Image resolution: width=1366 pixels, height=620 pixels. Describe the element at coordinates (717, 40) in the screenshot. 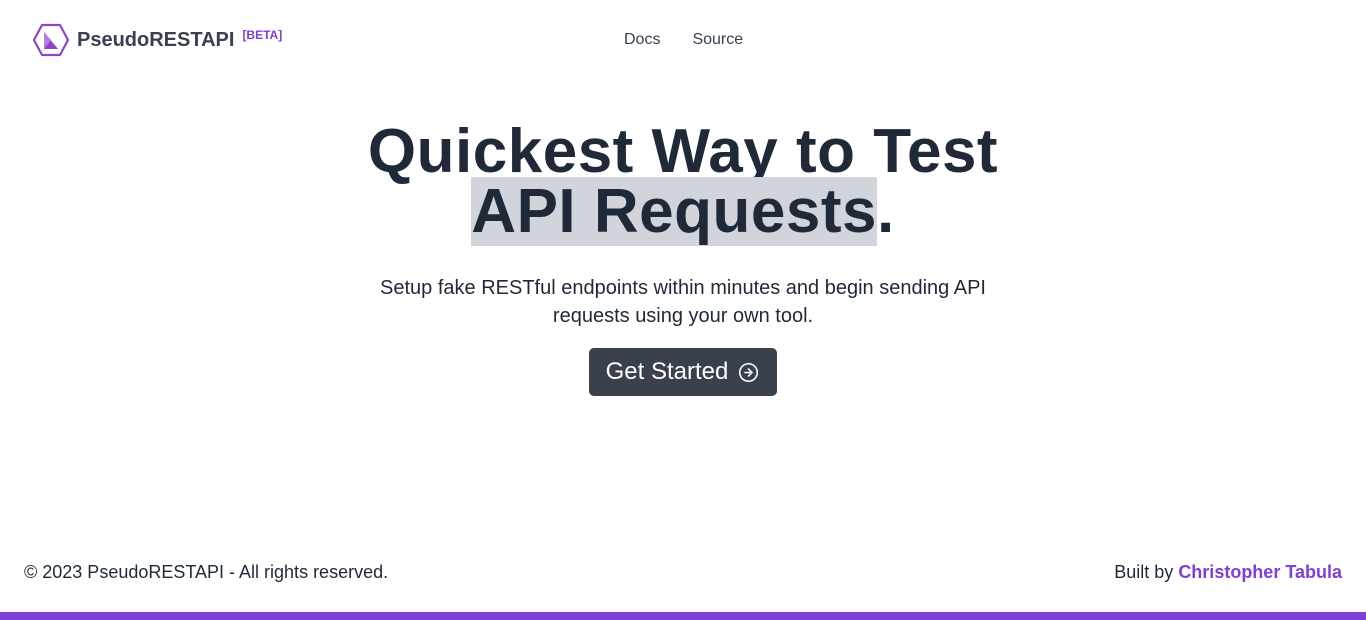

I see `nav-link-source: Source` at that location.